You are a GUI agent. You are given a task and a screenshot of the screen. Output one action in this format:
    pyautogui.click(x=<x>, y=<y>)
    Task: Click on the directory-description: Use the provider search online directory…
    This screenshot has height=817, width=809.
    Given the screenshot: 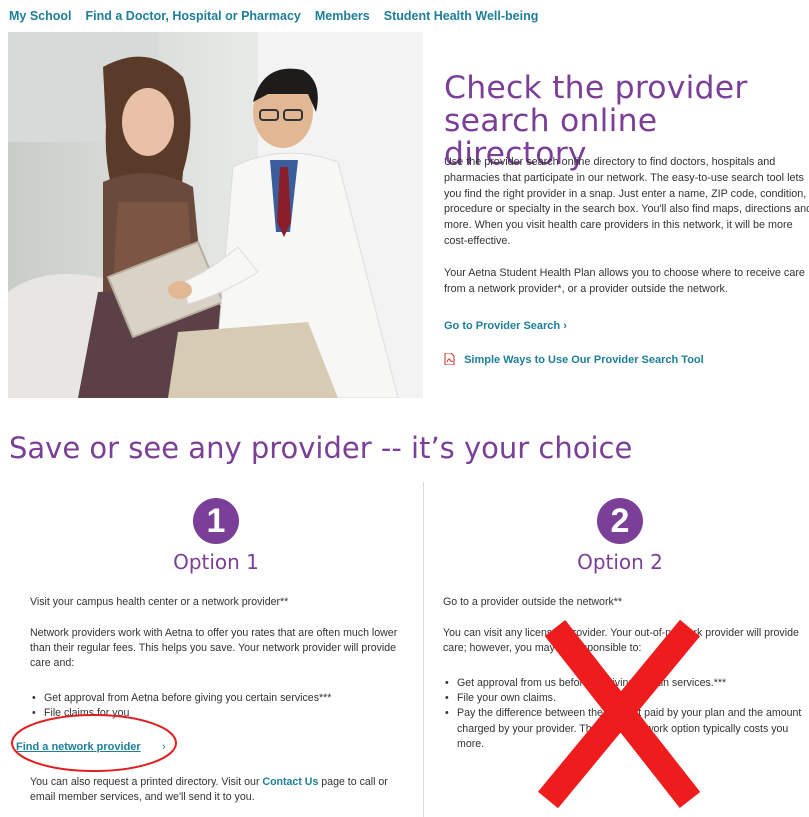 What is the action you would take?
    pyautogui.click(x=626, y=201)
    